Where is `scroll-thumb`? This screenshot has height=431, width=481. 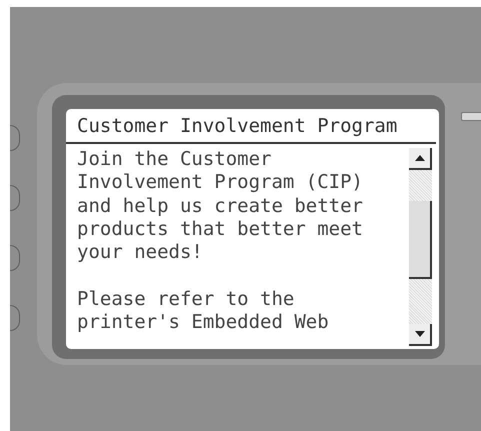 scroll-thumb is located at coordinates (420, 240).